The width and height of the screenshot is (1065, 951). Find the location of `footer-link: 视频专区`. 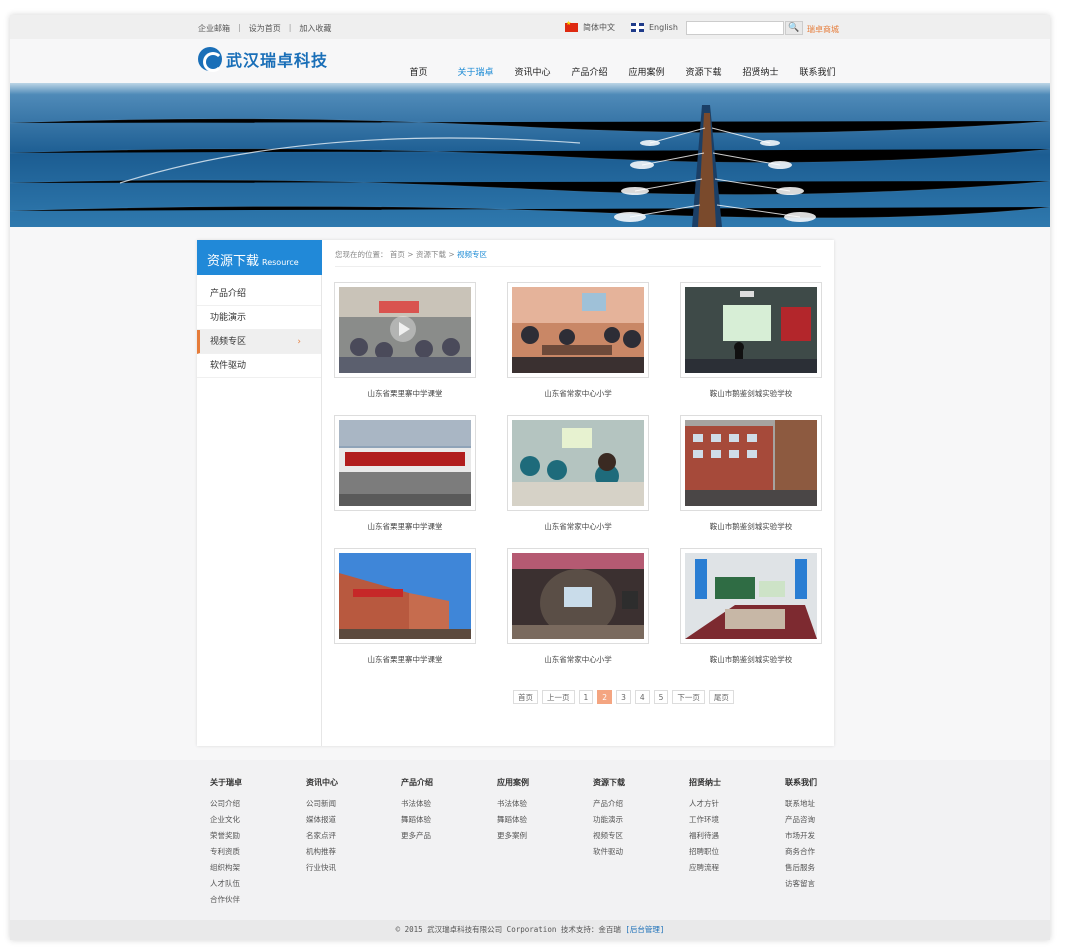

footer-link: 视频专区 is located at coordinates (609, 838).